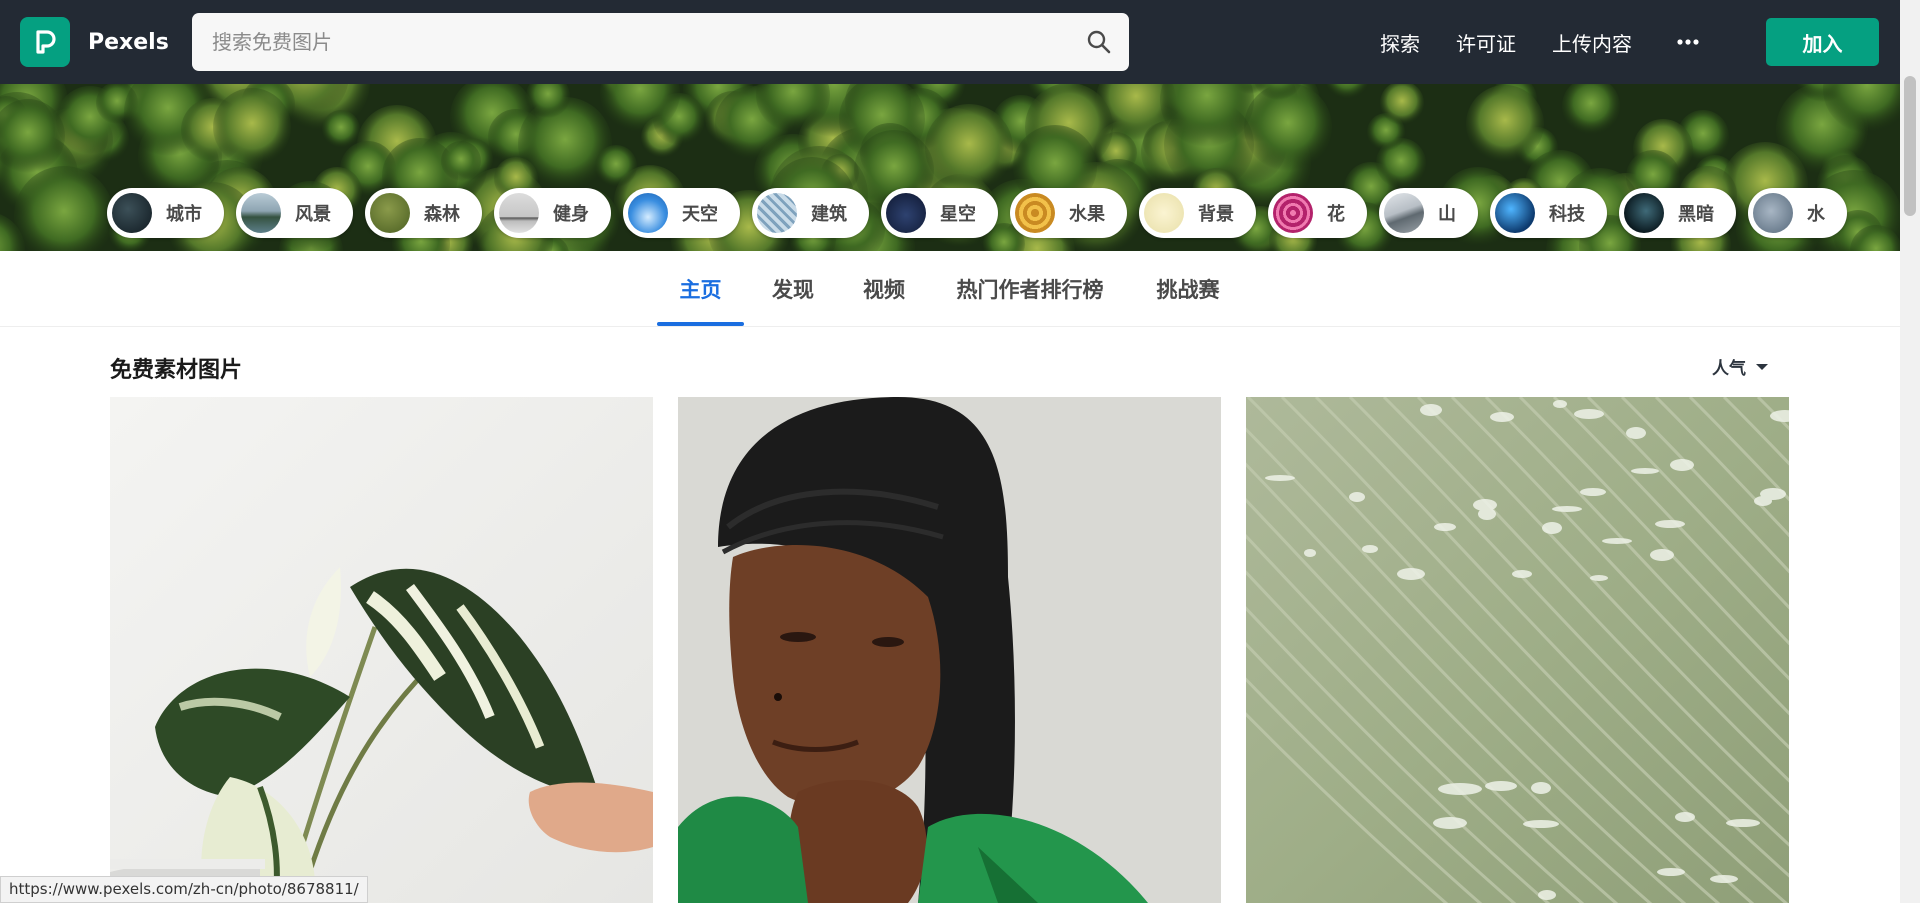  Describe the element at coordinates (630, 42) in the screenshot. I see `search-input` at that location.